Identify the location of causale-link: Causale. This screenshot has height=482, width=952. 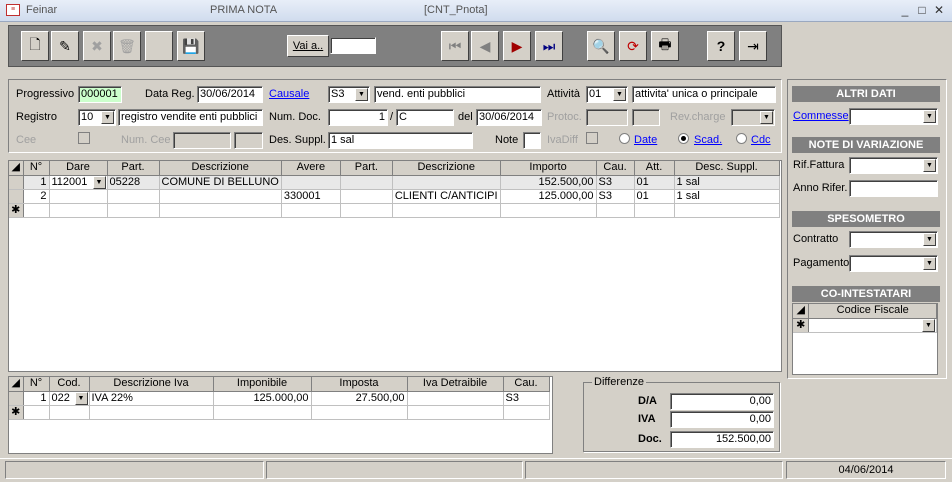
(289, 94).